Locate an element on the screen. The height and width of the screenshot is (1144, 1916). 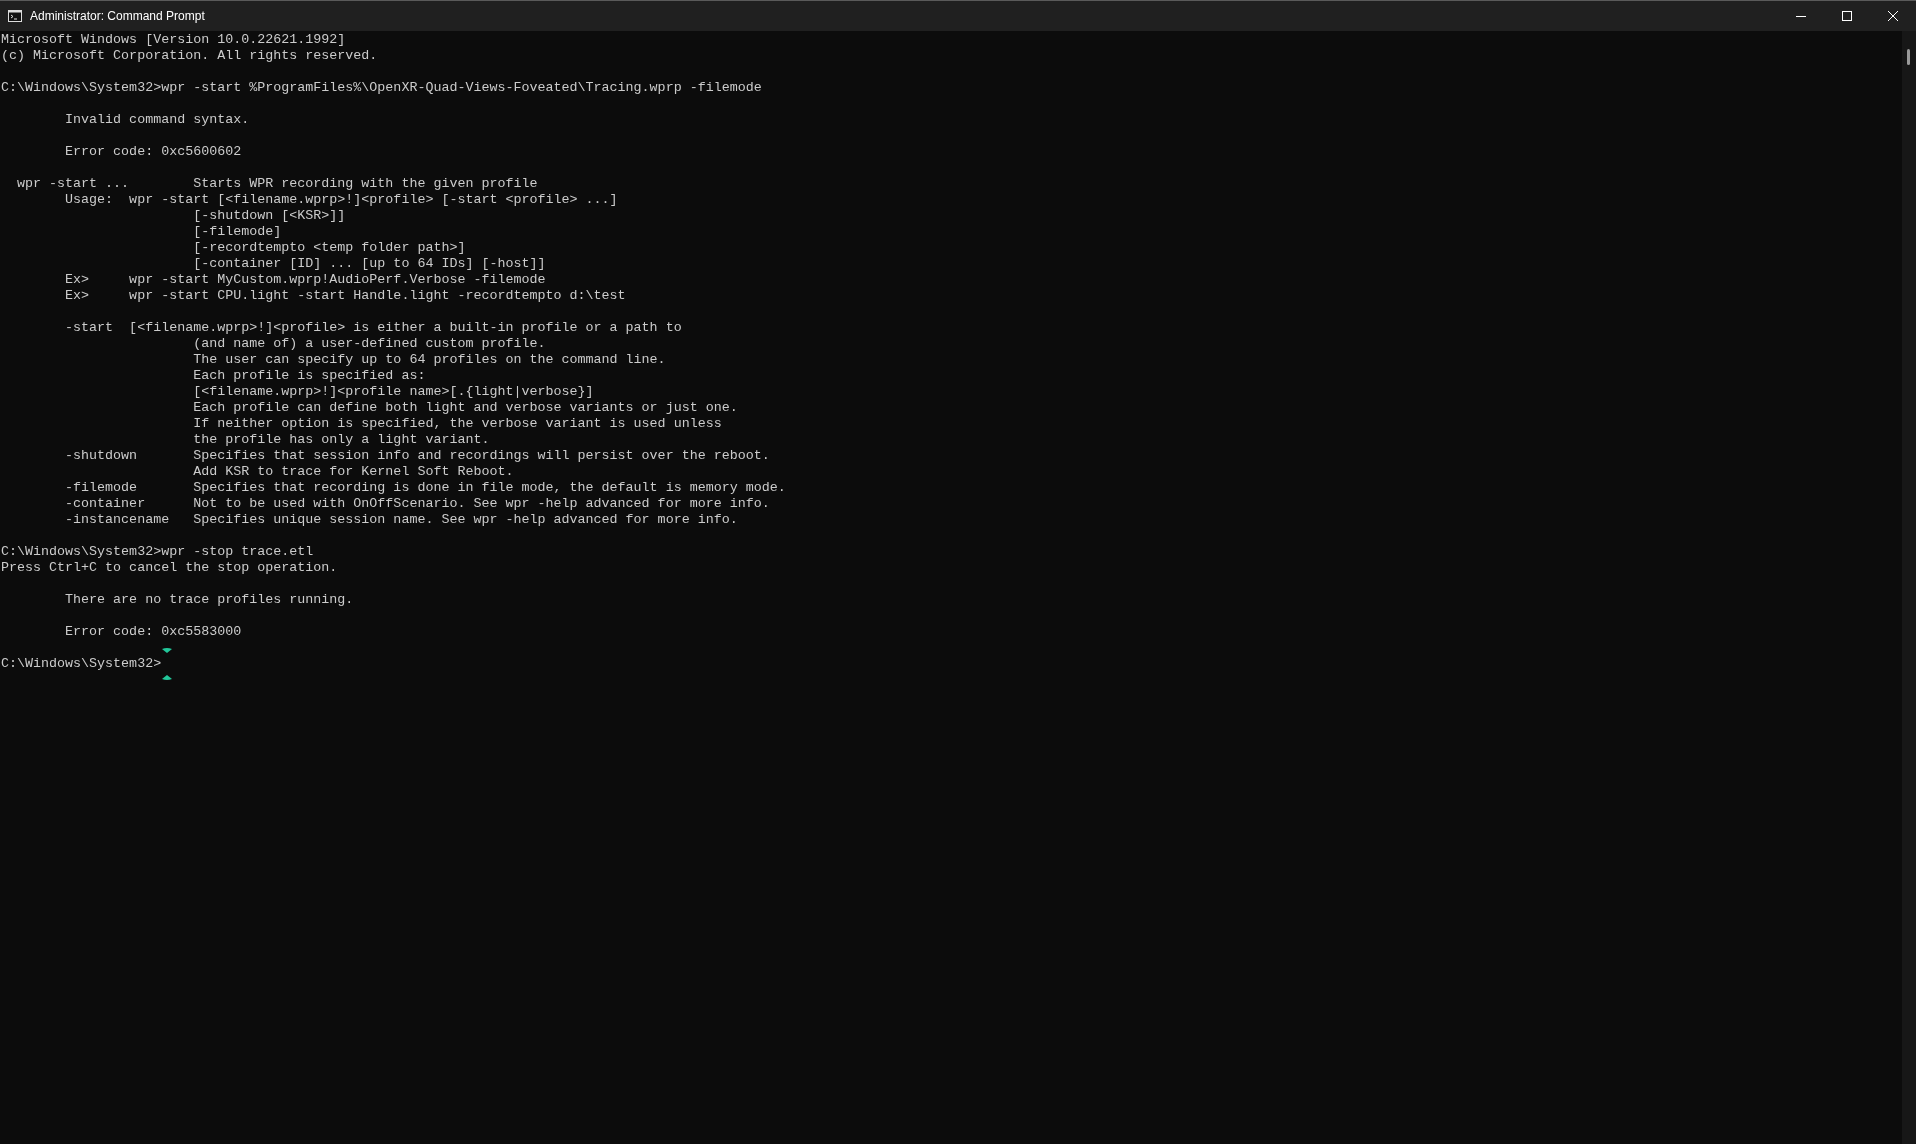
console-line: -filemode Specifies that recording is done in file mode, the default is memory mode. is located at coordinates (425, 488).